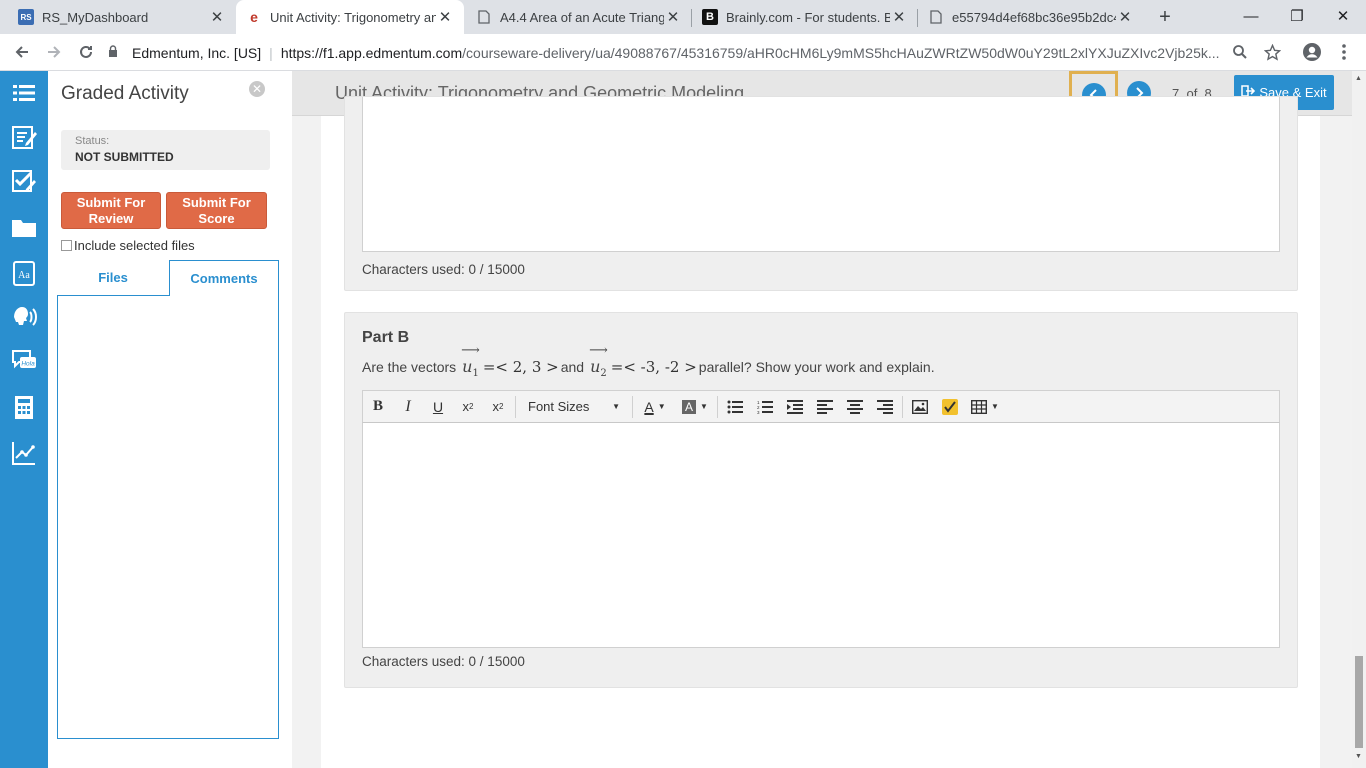 This screenshot has height=768, width=1366. Describe the element at coordinates (254, 17) in the screenshot. I see `edmentum-favicon-icon: e` at that location.